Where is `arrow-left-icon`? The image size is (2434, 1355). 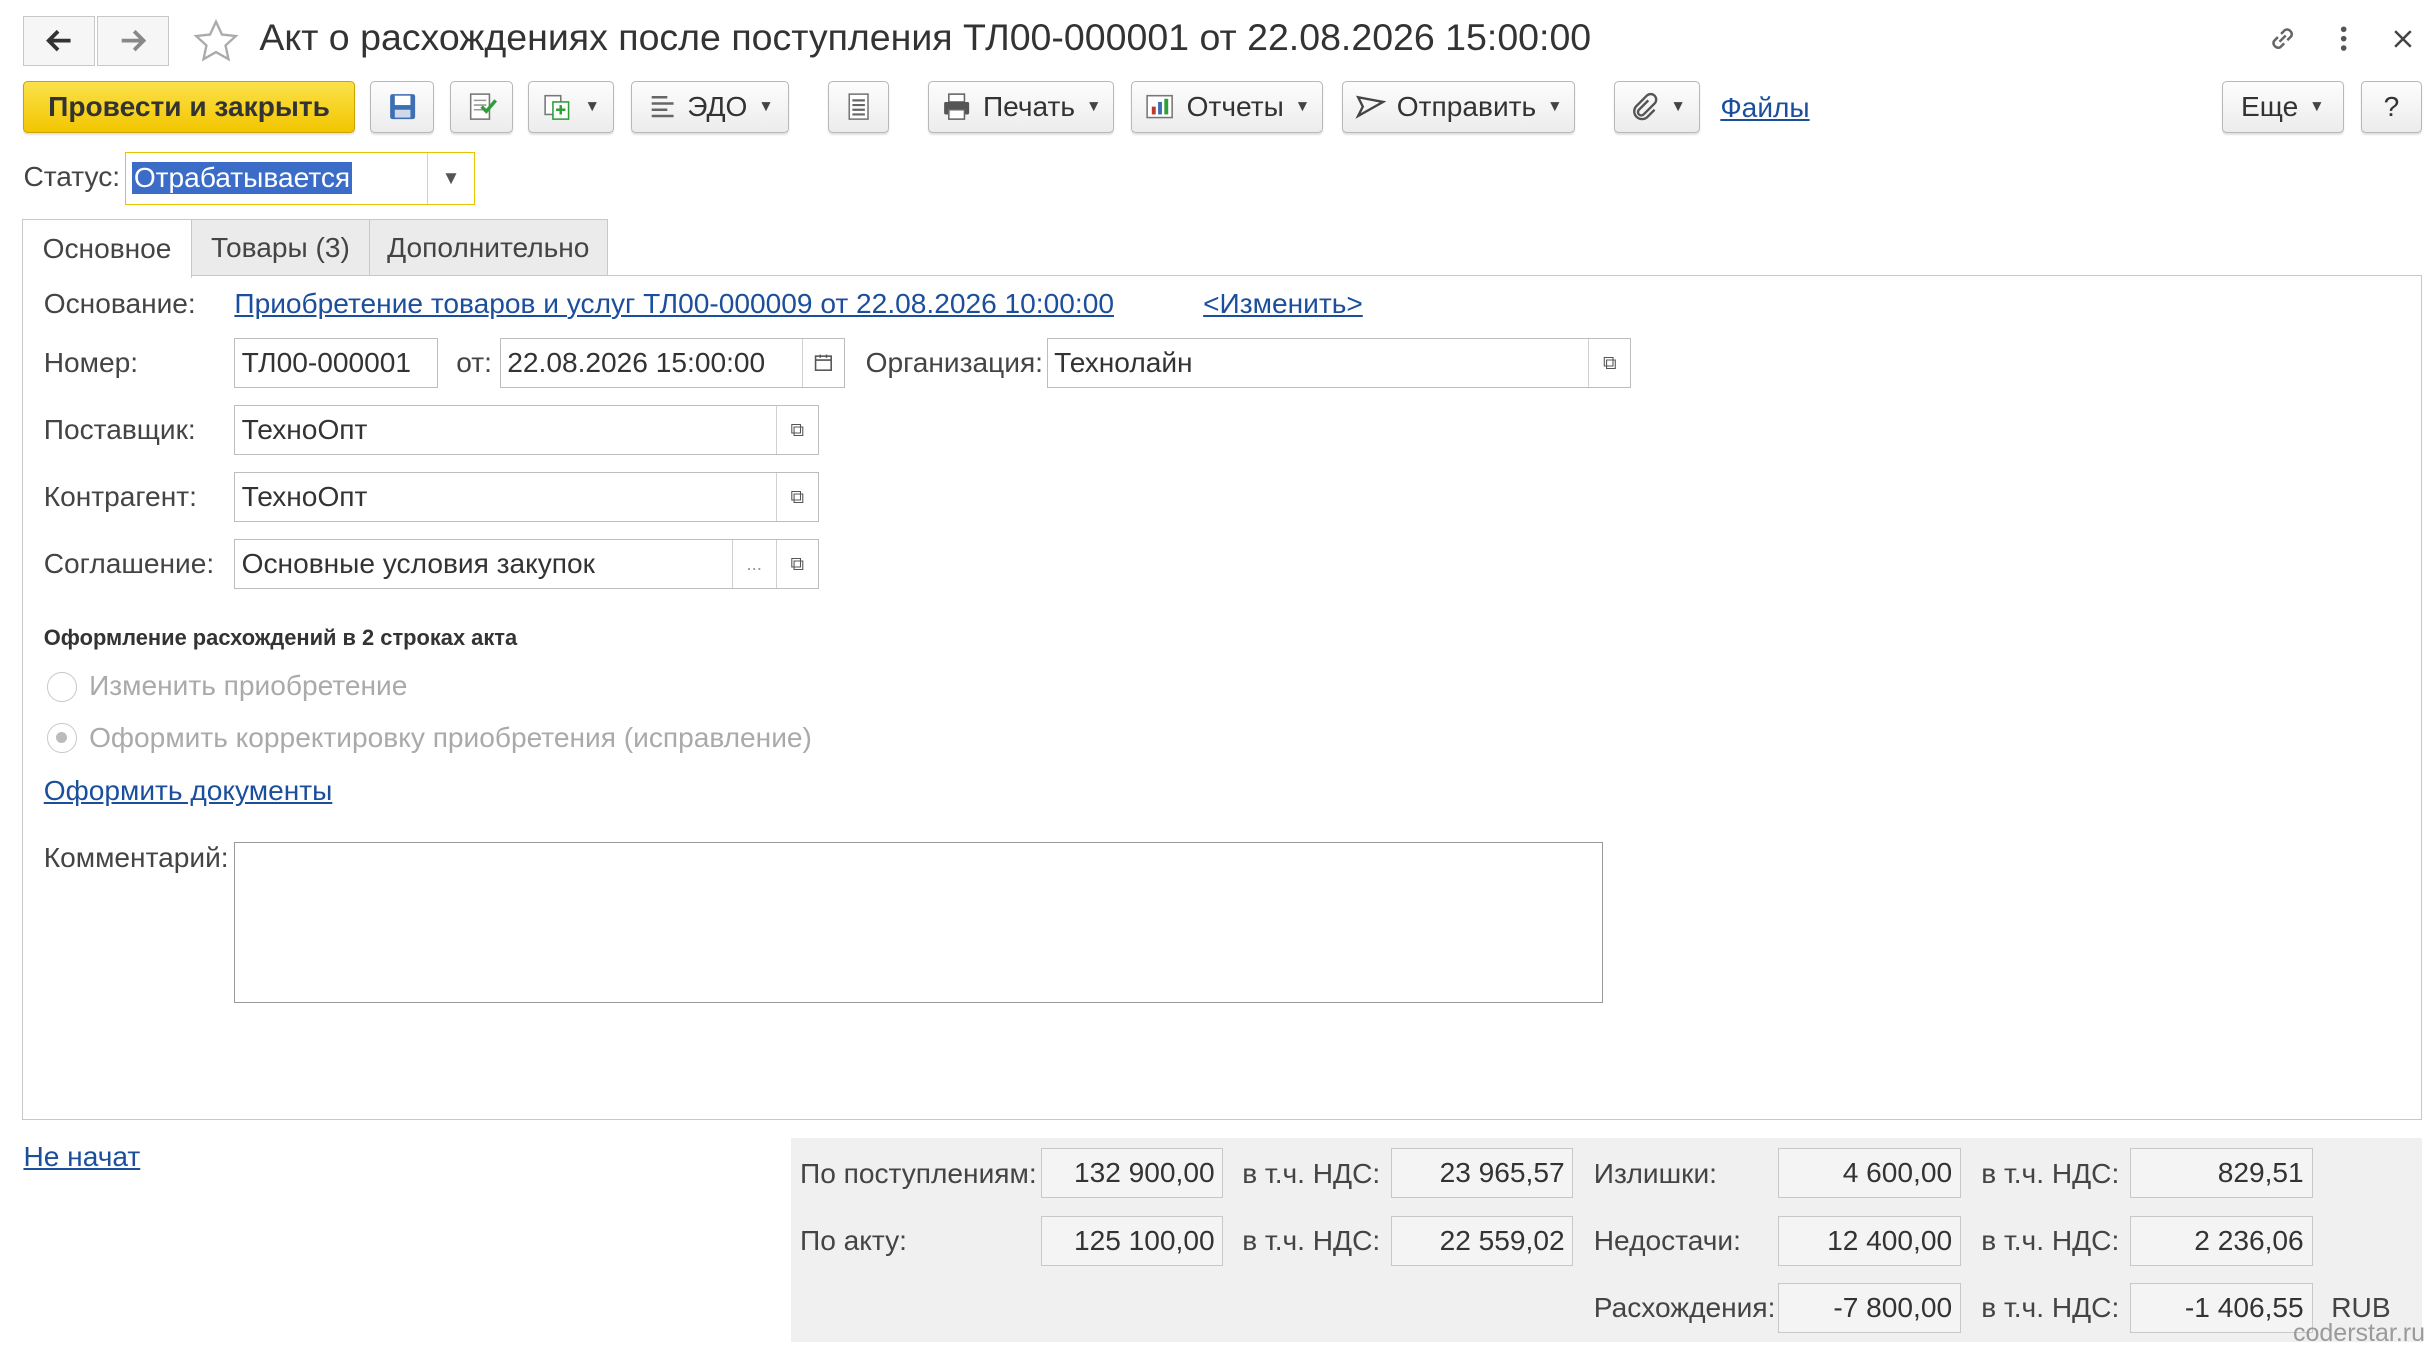 arrow-left-icon is located at coordinates (58, 40).